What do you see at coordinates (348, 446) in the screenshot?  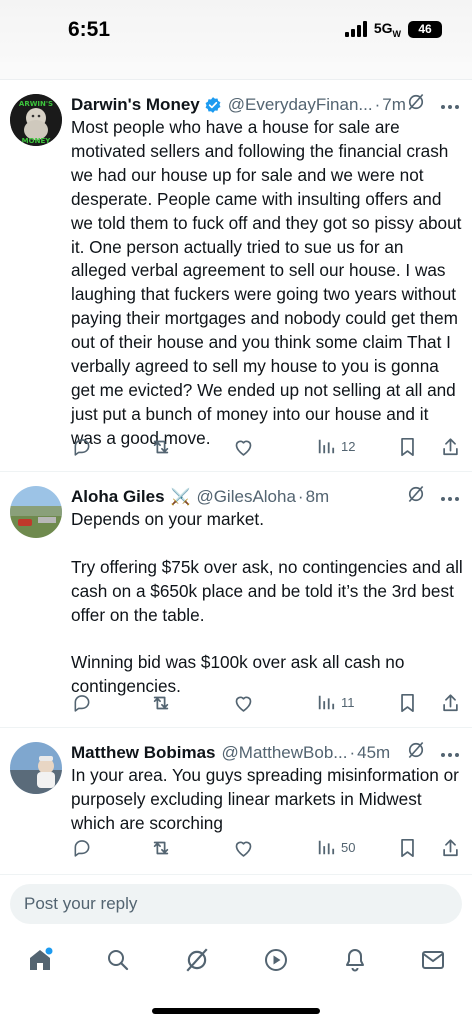 I see `views-count: 12` at bounding box center [348, 446].